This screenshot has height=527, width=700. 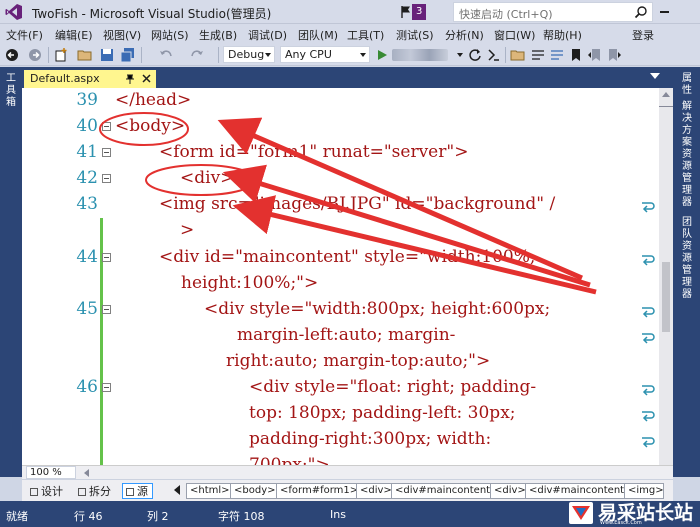 I want to click on solution-configuration-select: Debug, so click(x=249, y=54).